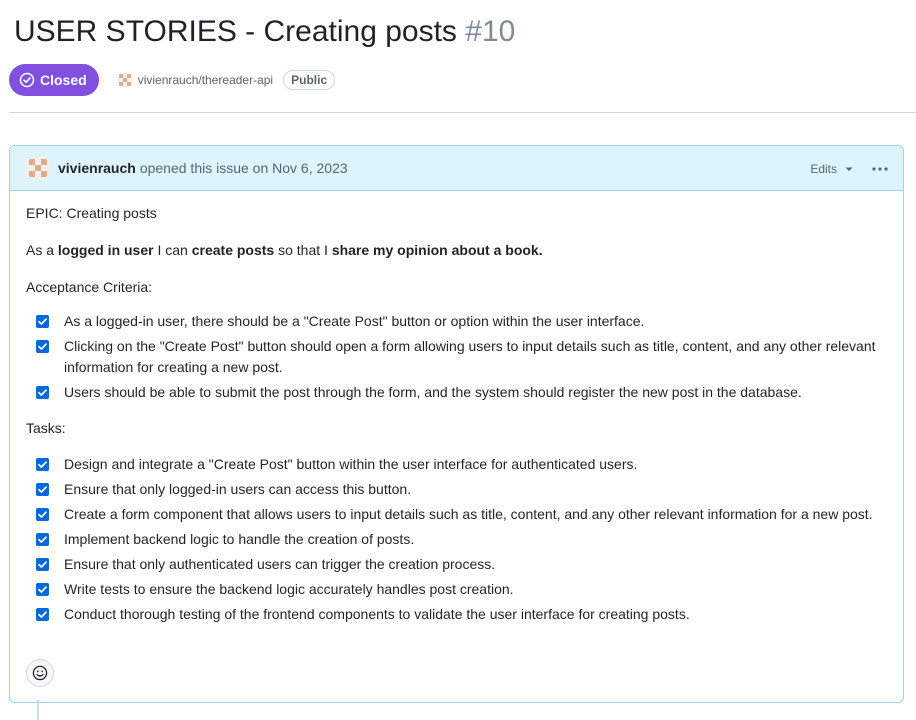 Image resolution: width=916 pixels, height=720 pixels. I want to click on state-label: Closed, so click(63, 80).